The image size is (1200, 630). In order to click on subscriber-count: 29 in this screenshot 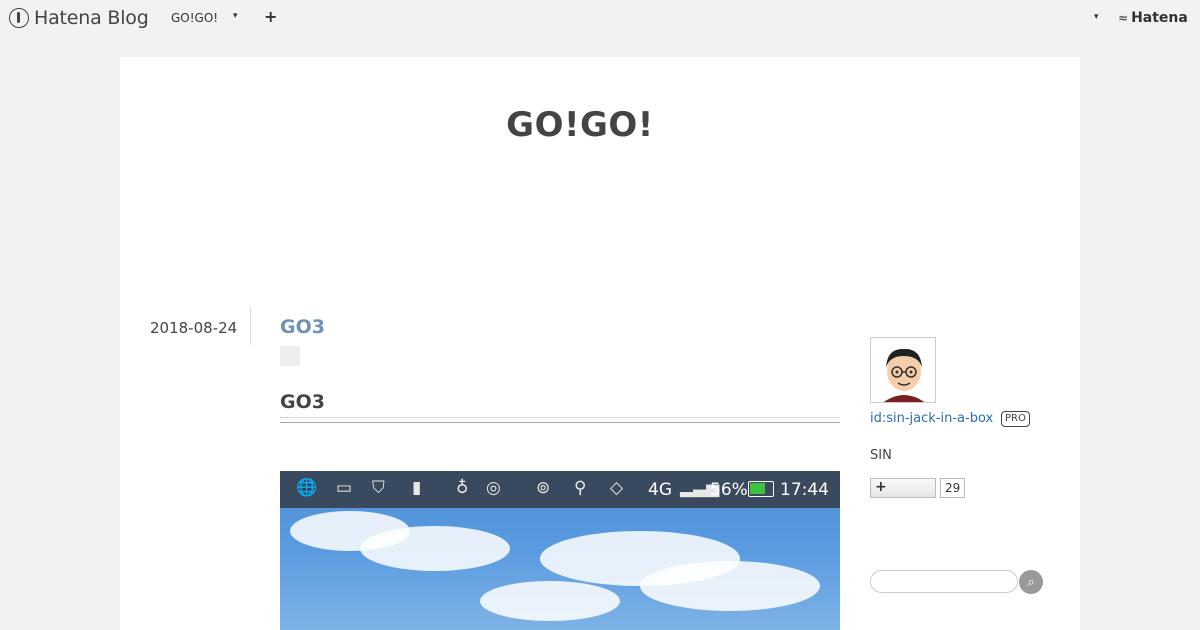, I will do `click(953, 488)`.